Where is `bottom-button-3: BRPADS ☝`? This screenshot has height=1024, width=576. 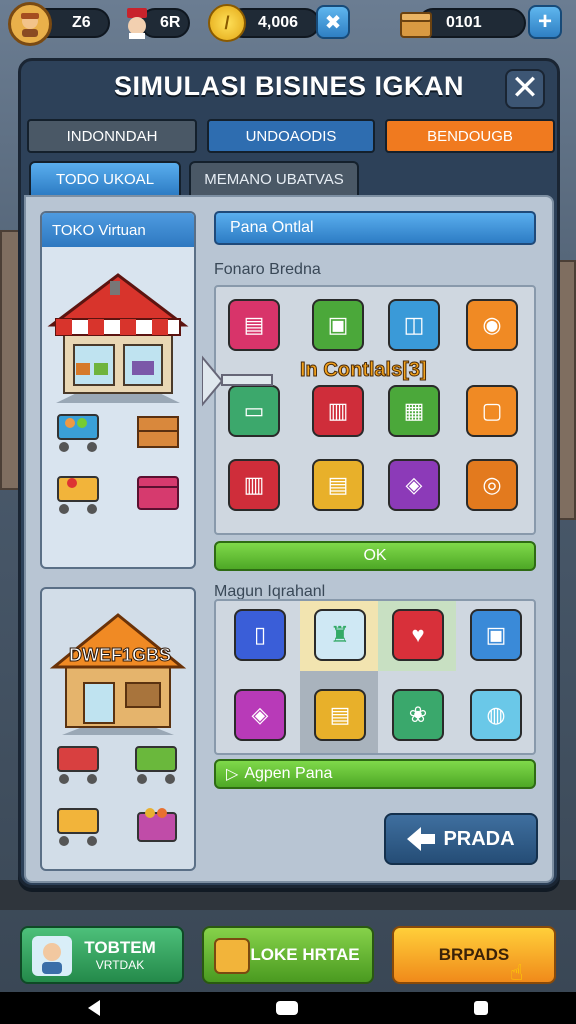 bottom-button-3: BRPADS ☝ is located at coordinates (474, 955).